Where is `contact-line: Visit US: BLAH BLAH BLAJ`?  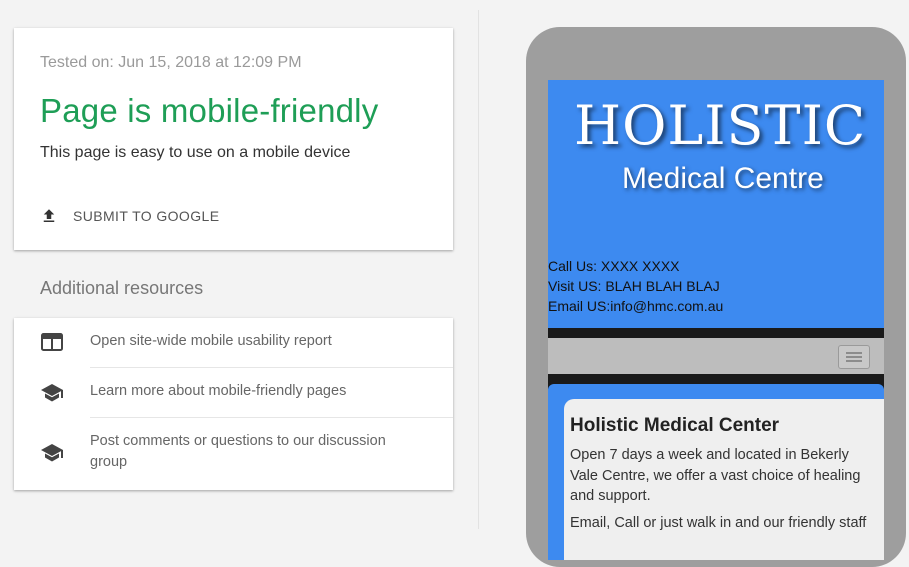
contact-line: Visit US: BLAH BLAH BLAJ is located at coordinates (634, 286).